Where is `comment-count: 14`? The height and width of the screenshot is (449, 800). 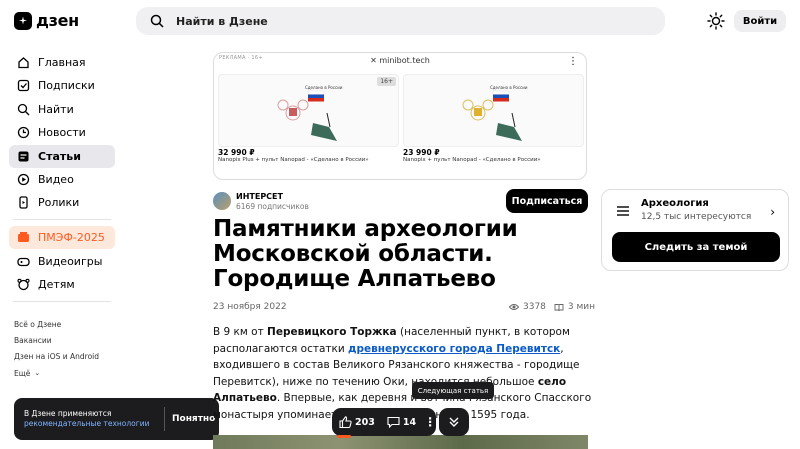 comment-count: 14 is located at coordinates (409, 422).